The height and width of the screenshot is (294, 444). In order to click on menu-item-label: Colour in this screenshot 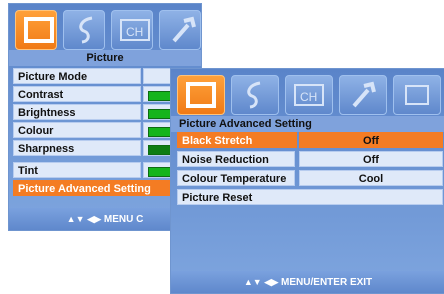, I will do `click(77, 130)`.